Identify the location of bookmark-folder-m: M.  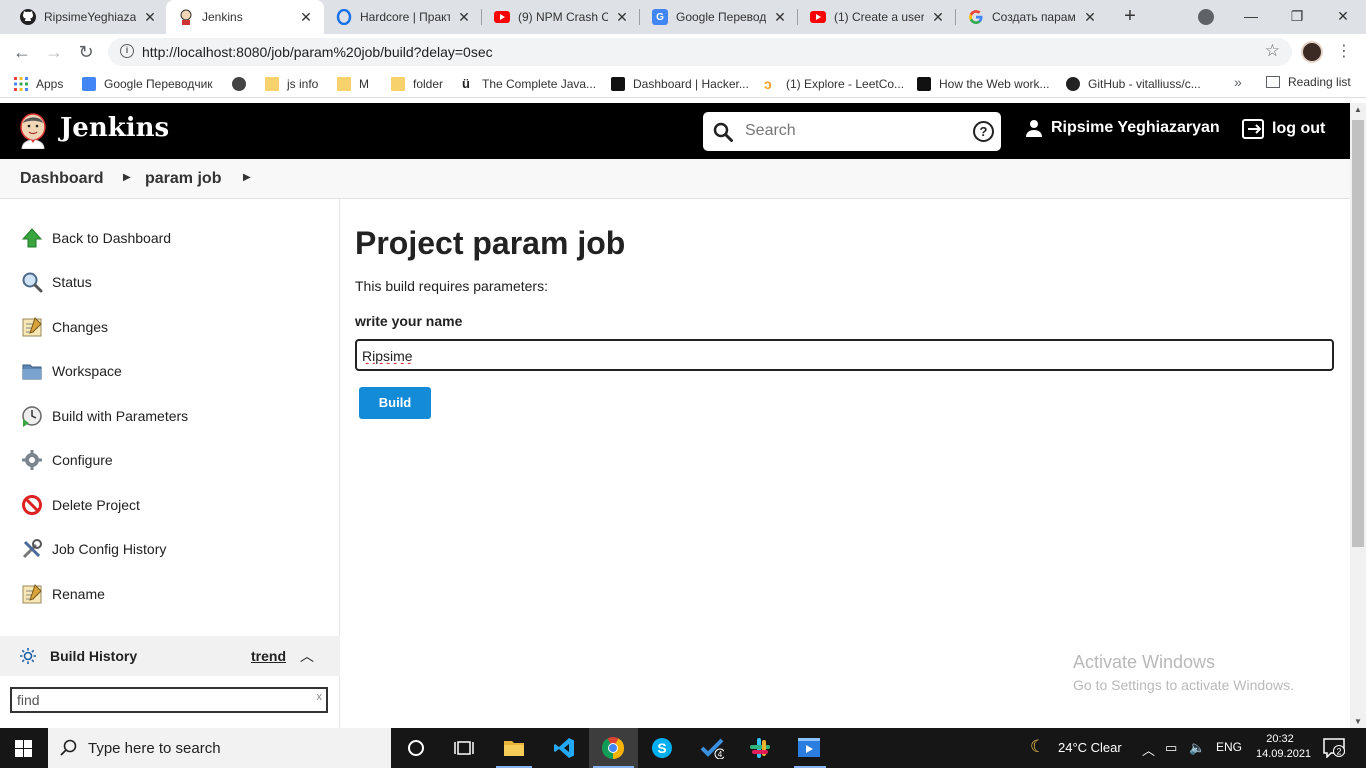
(353, 84).